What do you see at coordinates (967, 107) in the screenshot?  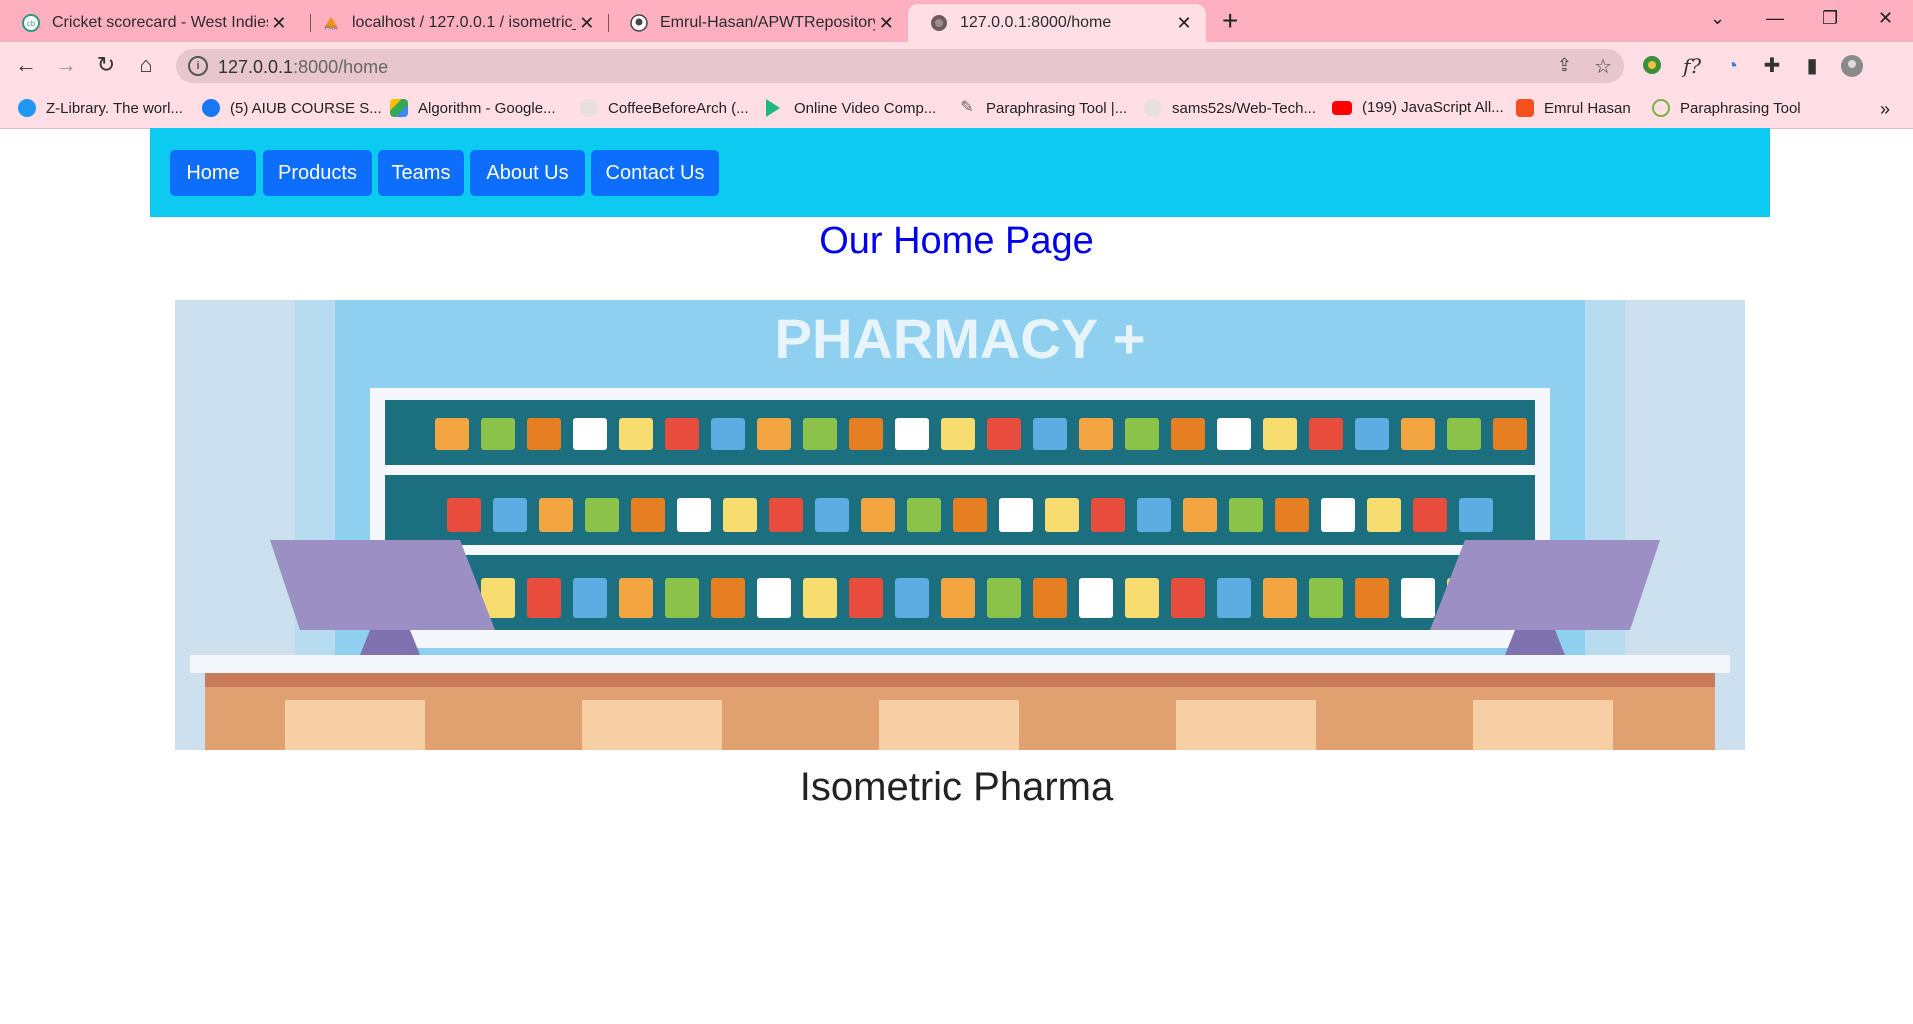 I see `quill-icon: ✎` at bounding box center [967, 107].